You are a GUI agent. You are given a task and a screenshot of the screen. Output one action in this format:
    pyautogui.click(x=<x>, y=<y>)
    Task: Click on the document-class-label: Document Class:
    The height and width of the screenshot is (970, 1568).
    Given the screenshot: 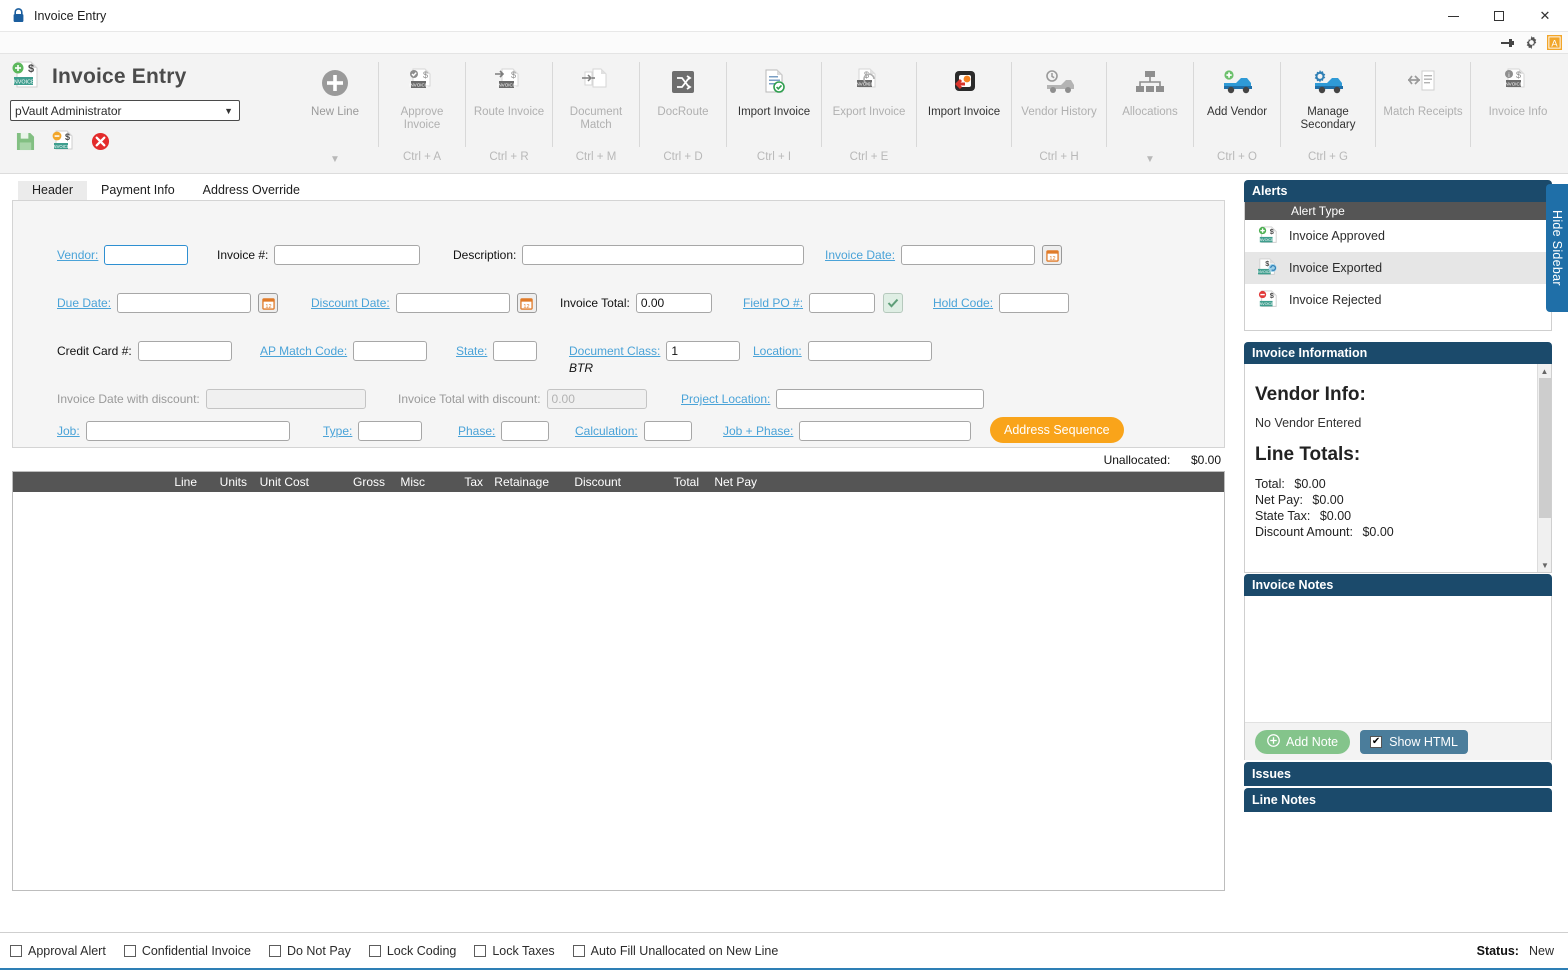 What is the action you would take?
    pyautogui.click(x=614, y=351)
    